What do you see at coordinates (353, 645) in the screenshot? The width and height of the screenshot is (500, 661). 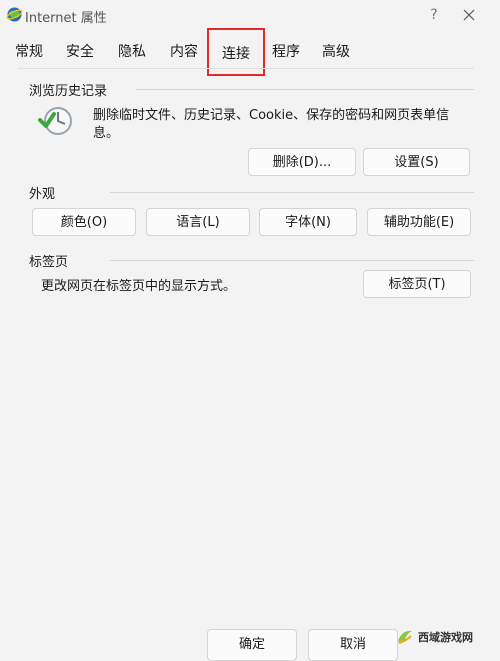 I see `cancel-button: 取消` at bounding box center [353, 645].